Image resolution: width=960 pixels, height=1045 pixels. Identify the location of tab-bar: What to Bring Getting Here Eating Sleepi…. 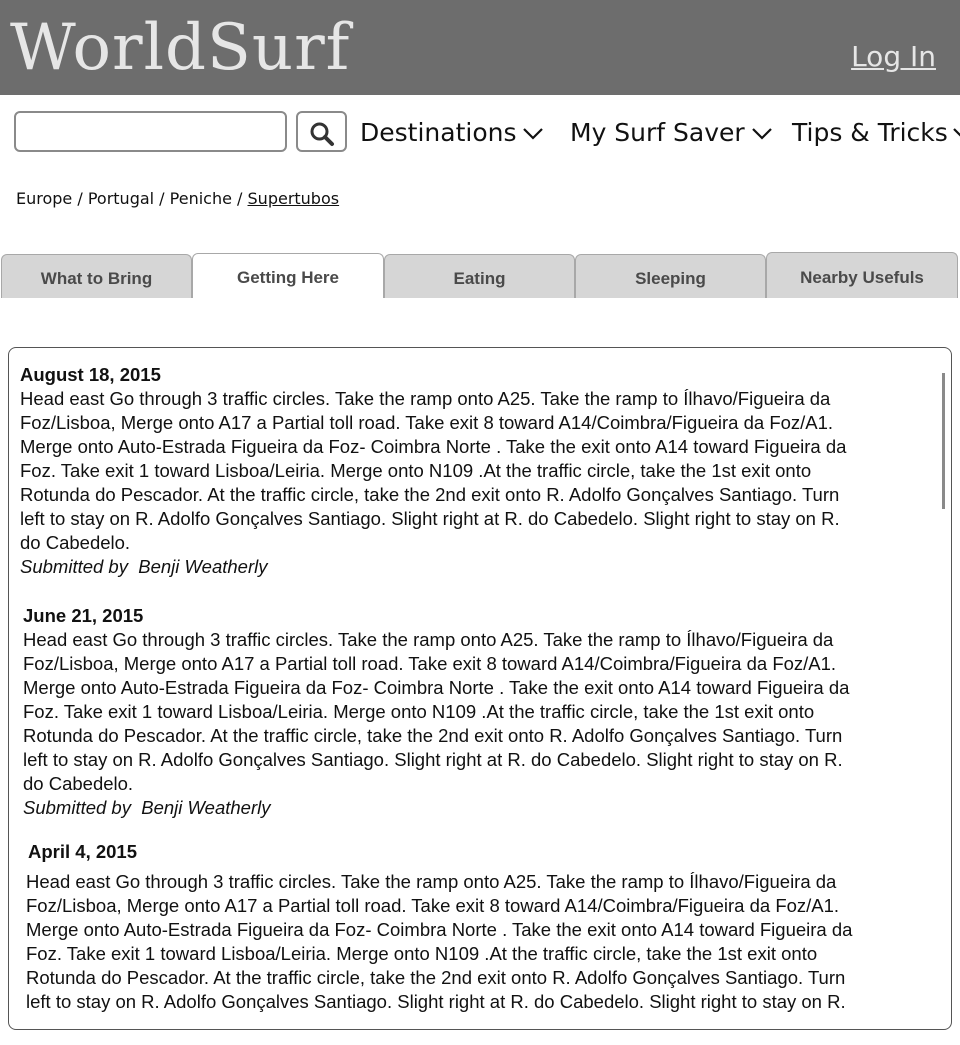
(480, 275).